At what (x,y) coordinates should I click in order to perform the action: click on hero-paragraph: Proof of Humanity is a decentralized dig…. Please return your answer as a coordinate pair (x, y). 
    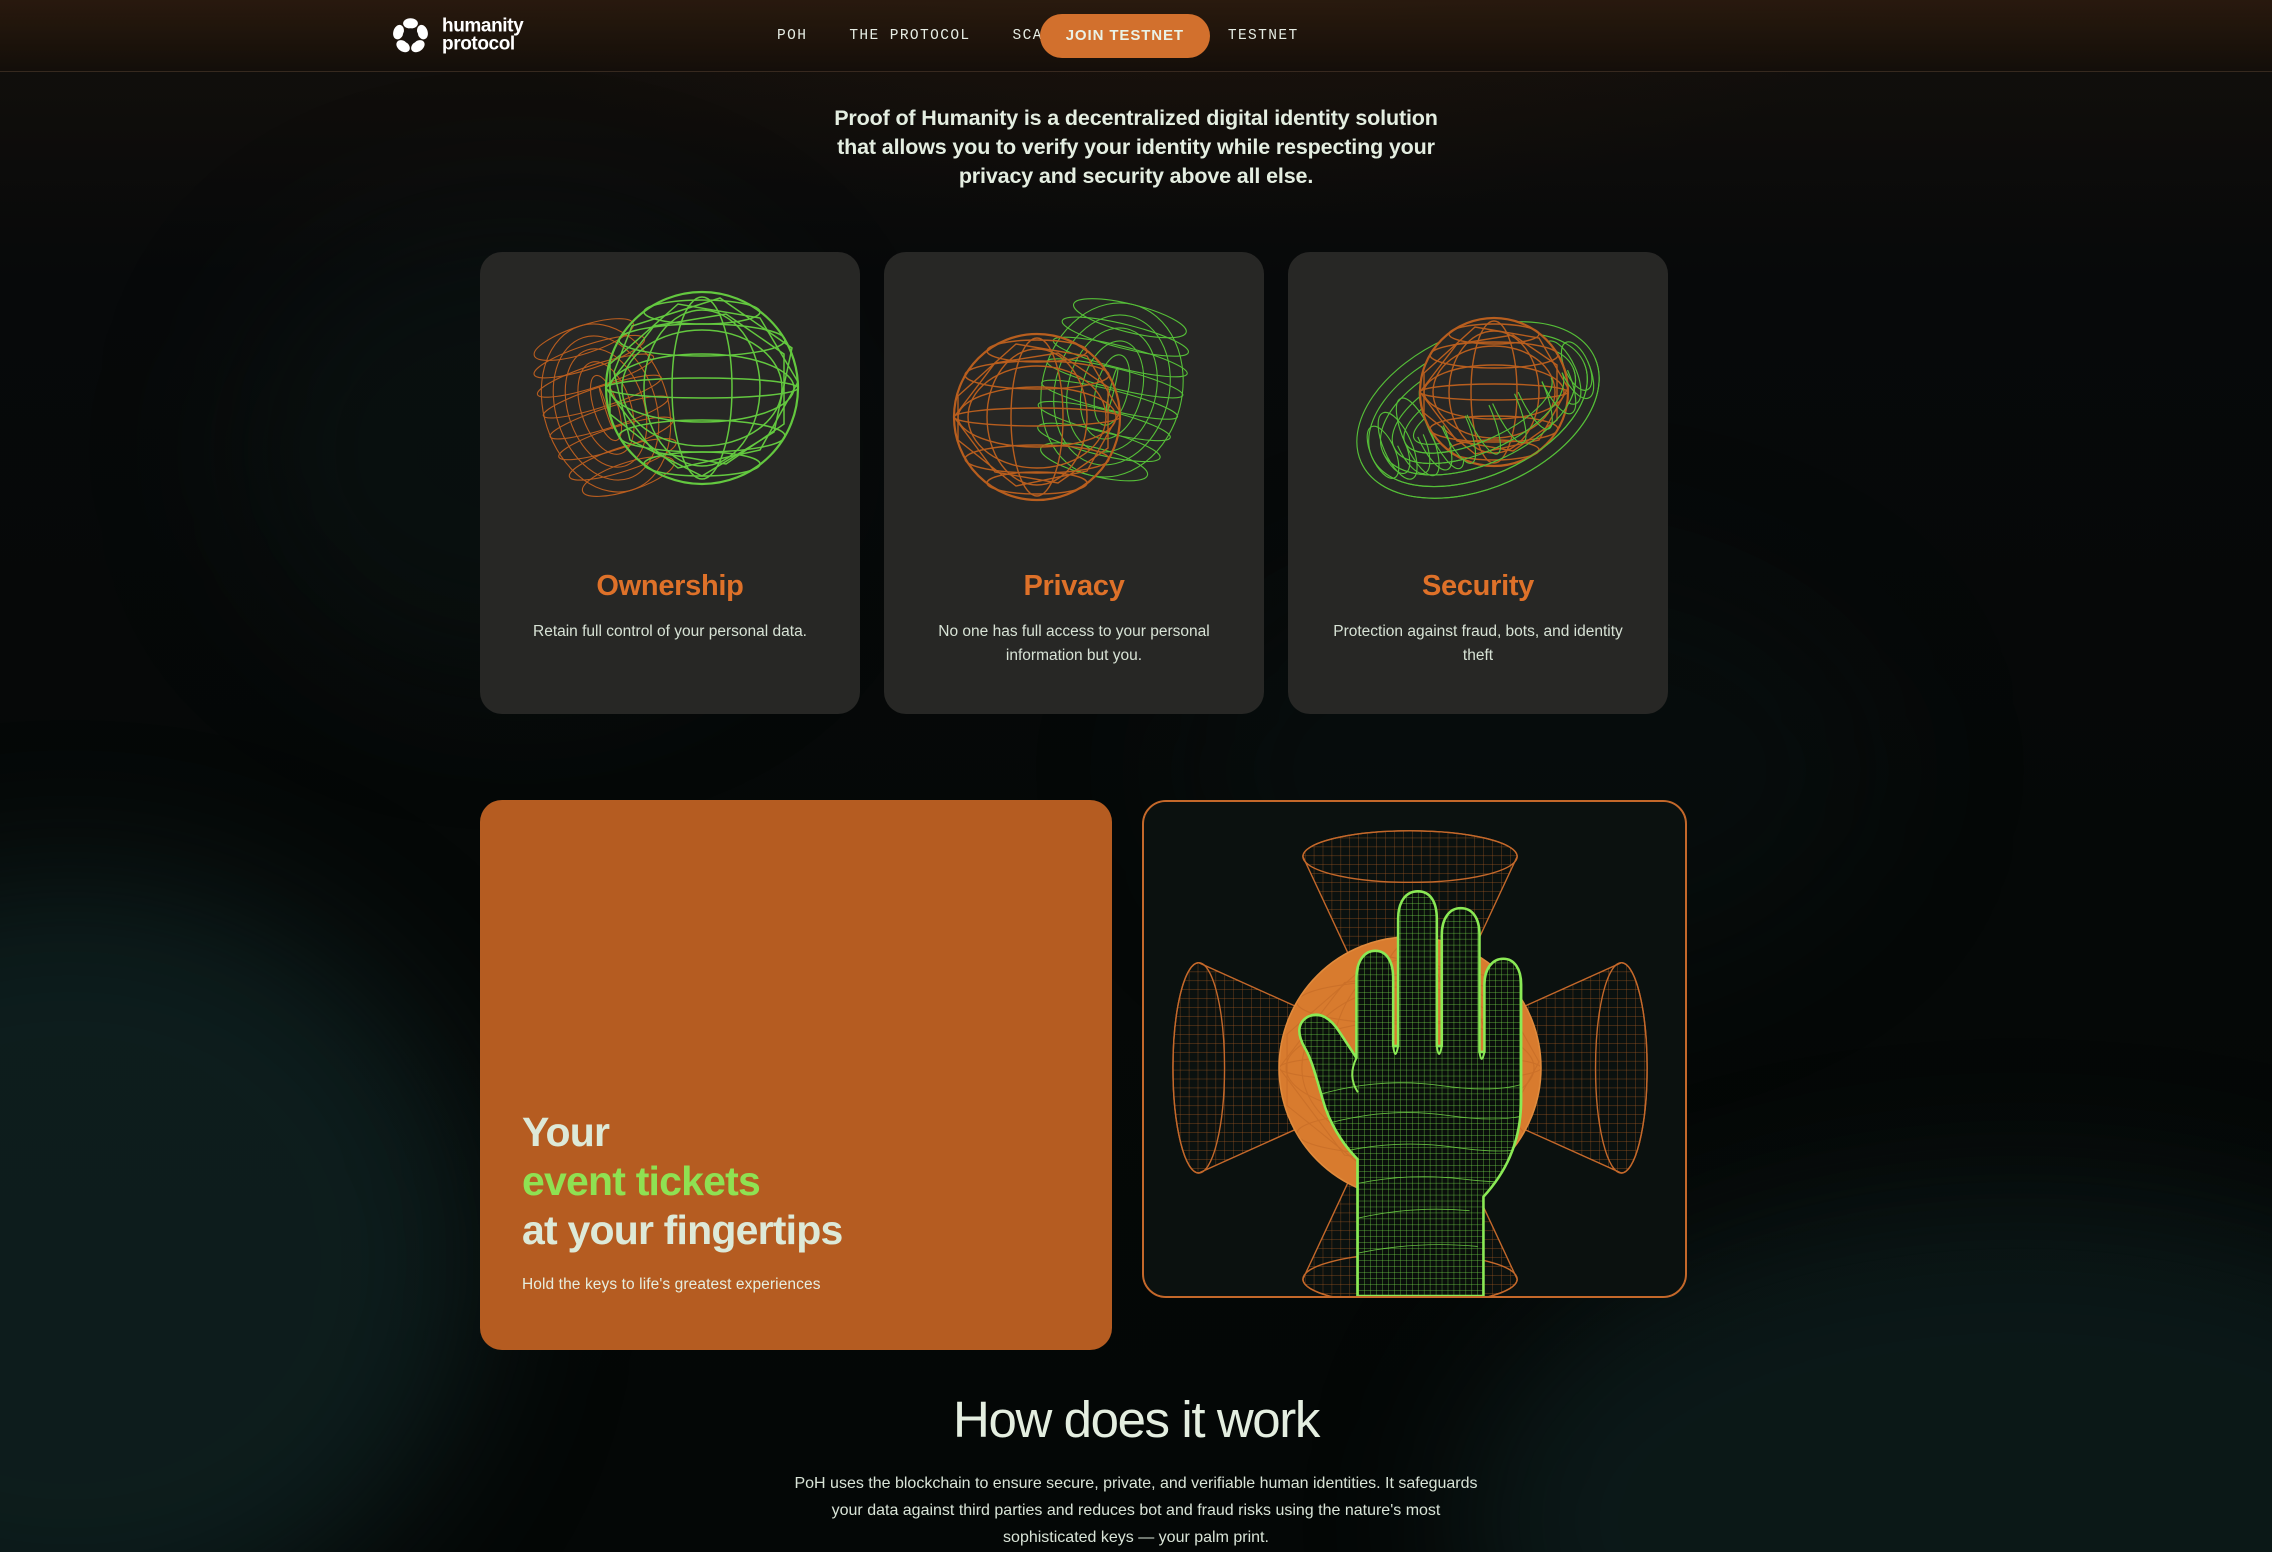
    Looking at the image, I should click on (1136, 147).